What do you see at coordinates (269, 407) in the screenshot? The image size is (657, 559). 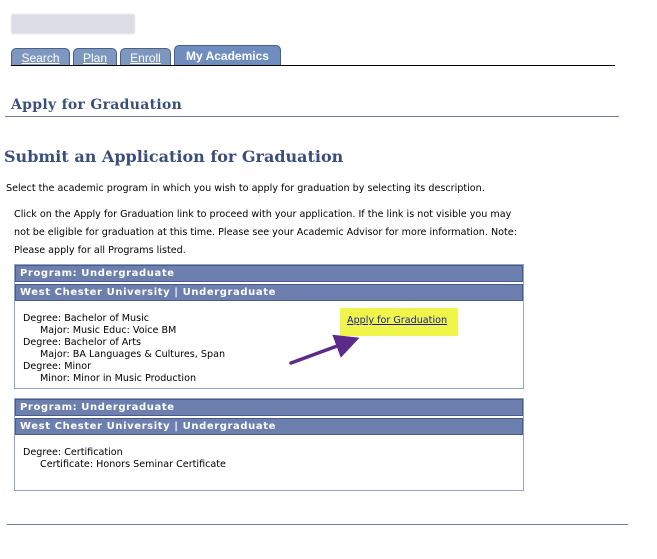 I see `program-header: Program: Undergraduate` at bounding box center [269, 407].